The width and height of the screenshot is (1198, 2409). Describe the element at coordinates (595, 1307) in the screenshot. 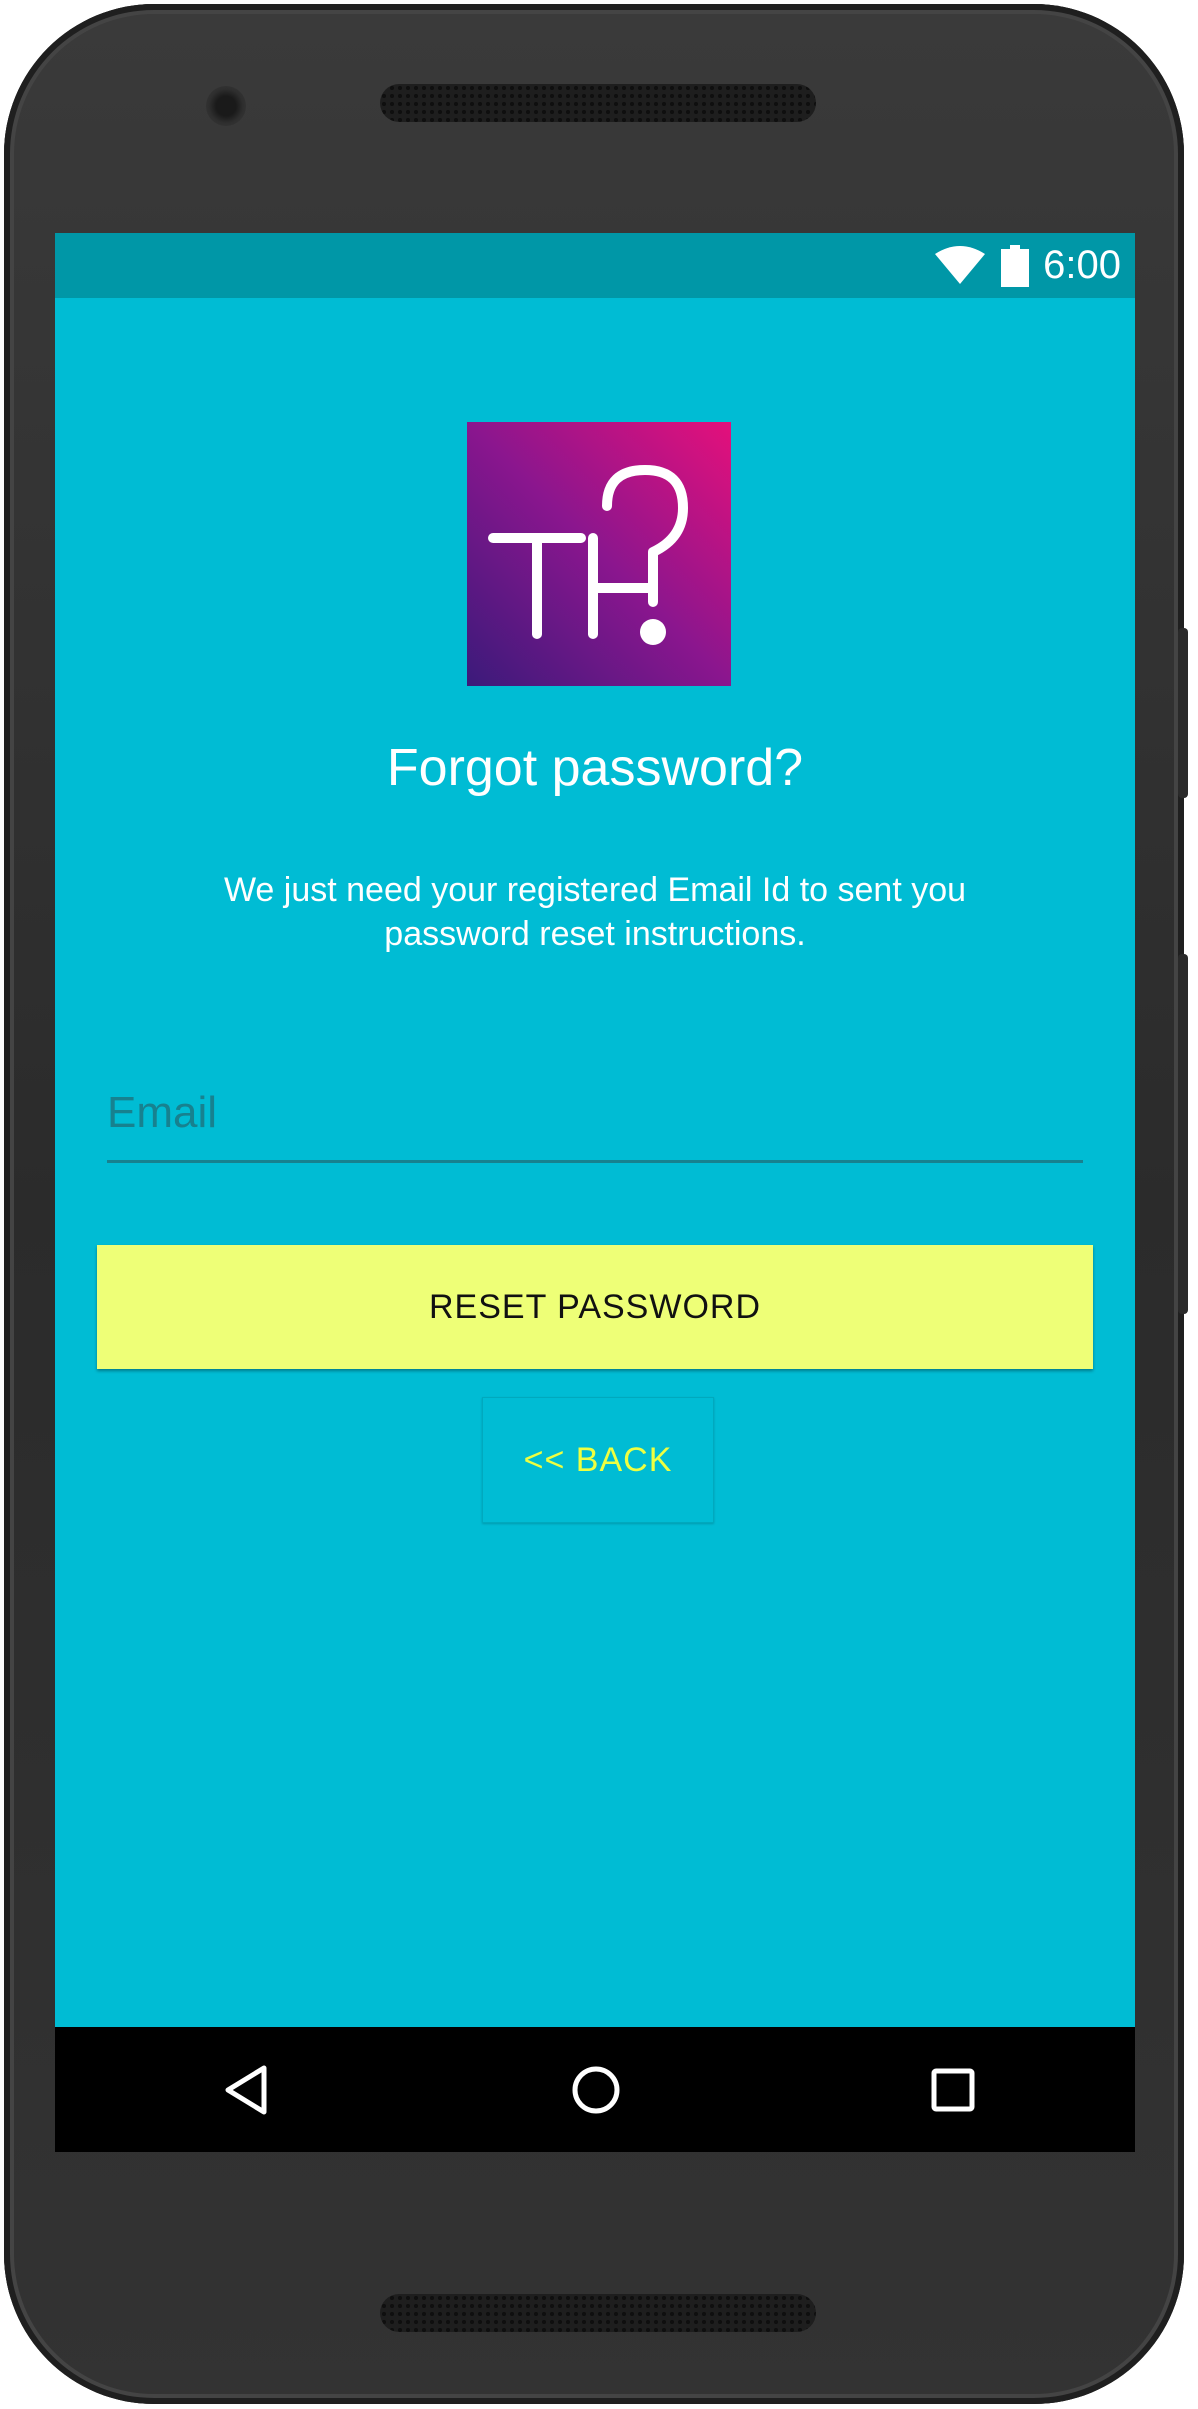

I see `reset-password-button: RESET PASSWORD` at that location.